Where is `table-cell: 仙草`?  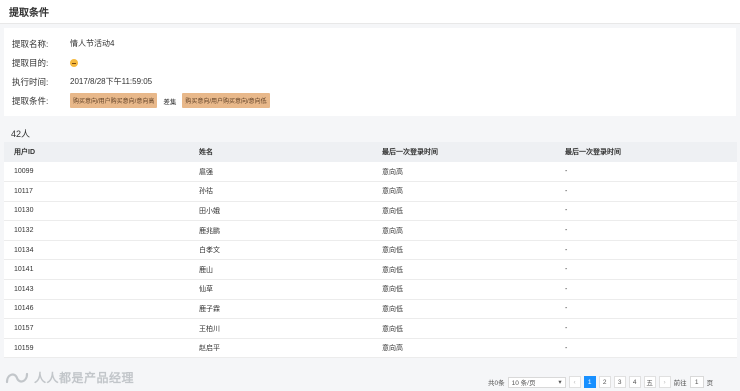 table-cell: 仙草 is located at coordinates (280, 289).